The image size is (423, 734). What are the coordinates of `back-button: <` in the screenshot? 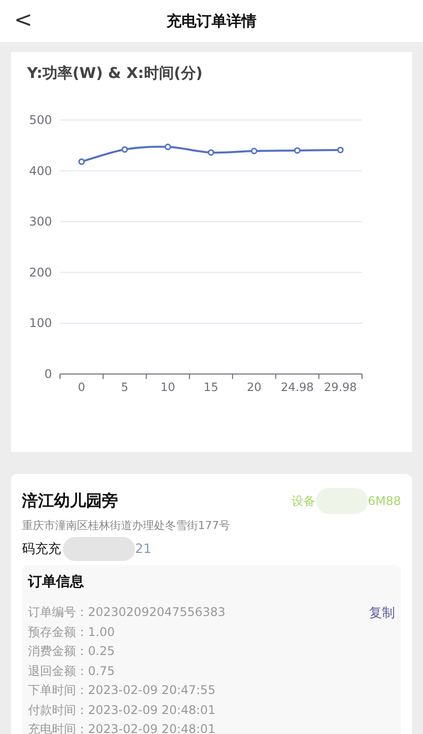 It's located at (23, 20).